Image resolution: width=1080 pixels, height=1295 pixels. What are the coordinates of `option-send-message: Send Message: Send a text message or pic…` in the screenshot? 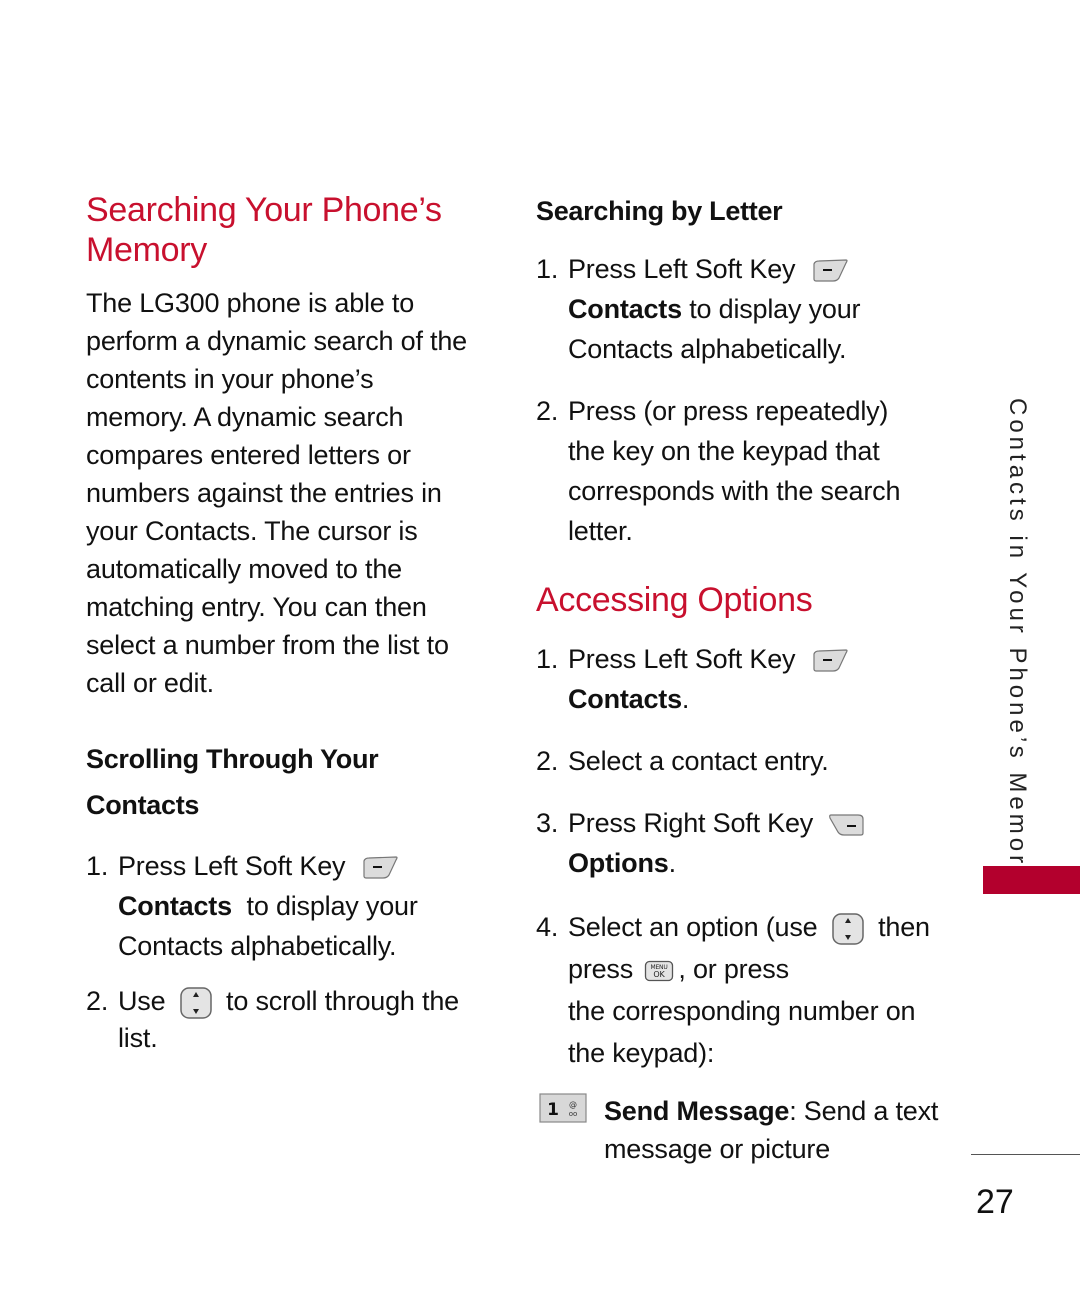 It's located at (784, 1130).